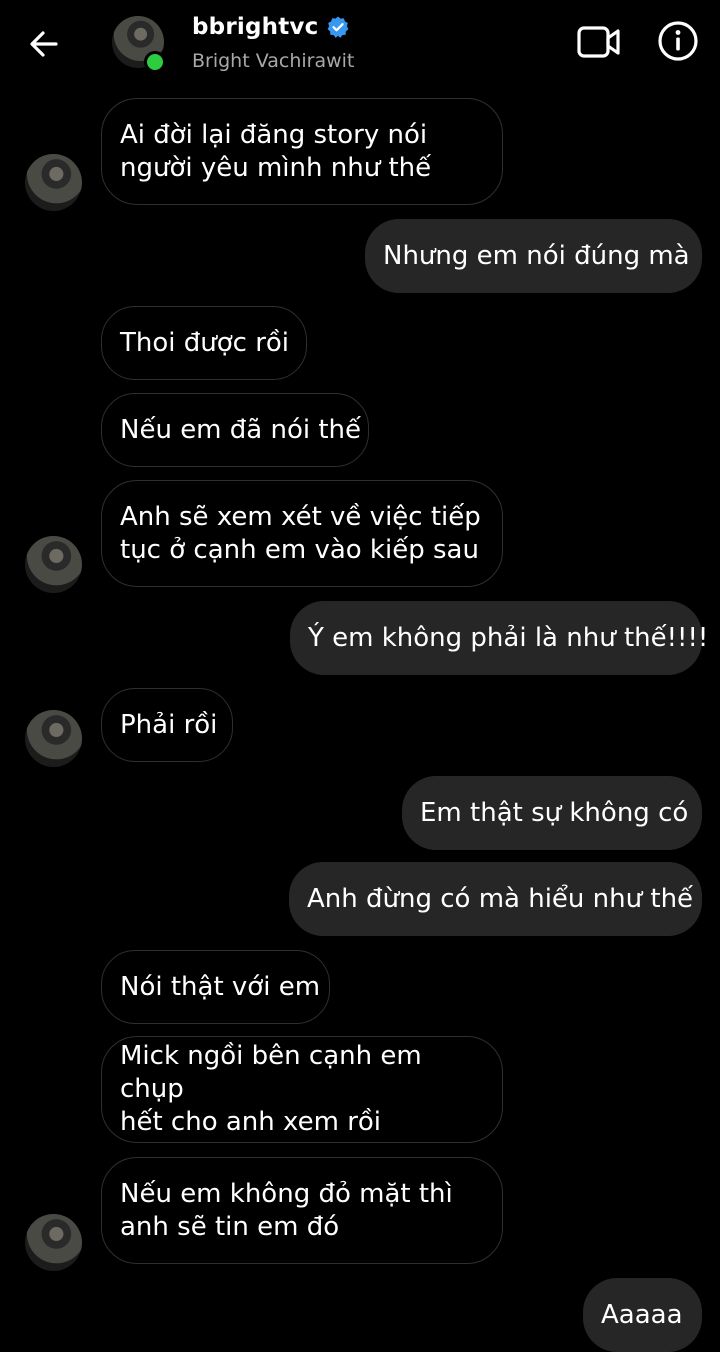  What do you see at coordinates (155, 62) in the screenshot?
I see `online-status-icon` at bounding box center [155, 62].